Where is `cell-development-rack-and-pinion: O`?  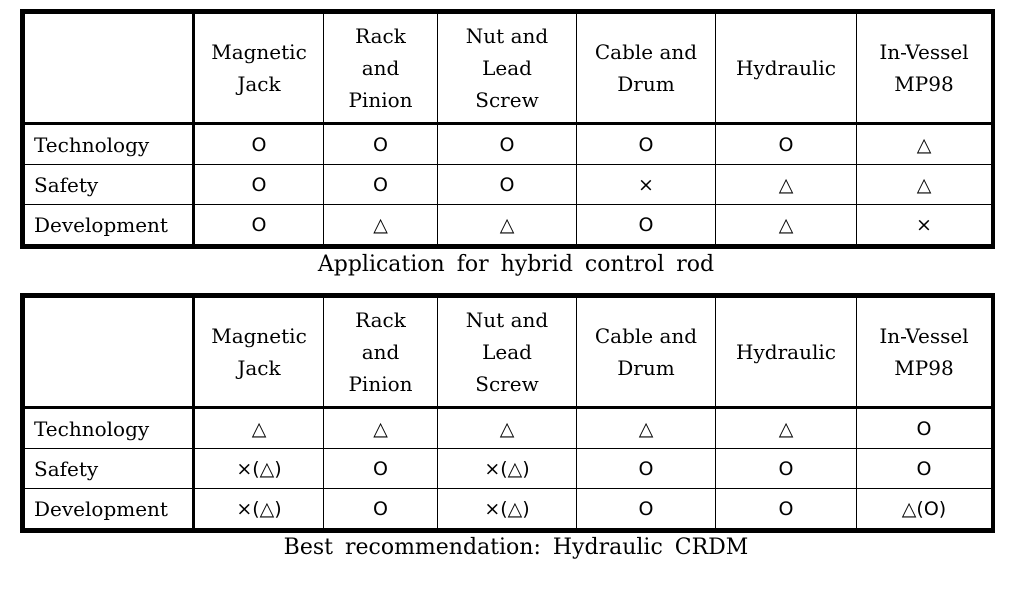 cell-development-rack-and-pinion: O is located at coordinates (380, 508).